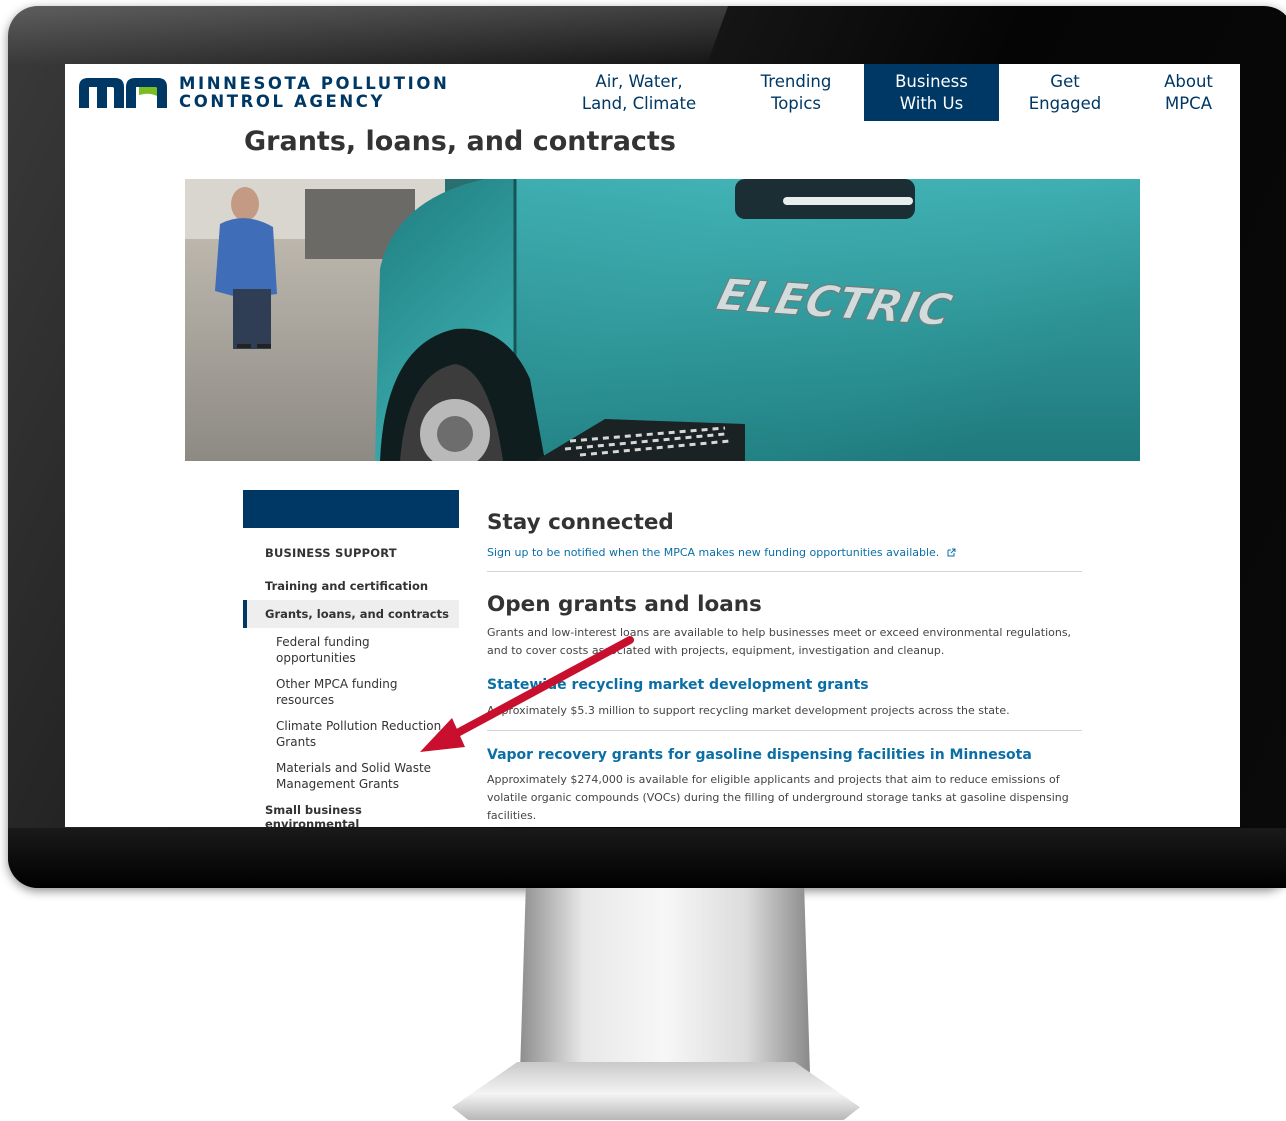 The height and width of the screenshot is (1121, 1286). I want to click on nav-about-mpca: About MPCA, so click(1188, 92).